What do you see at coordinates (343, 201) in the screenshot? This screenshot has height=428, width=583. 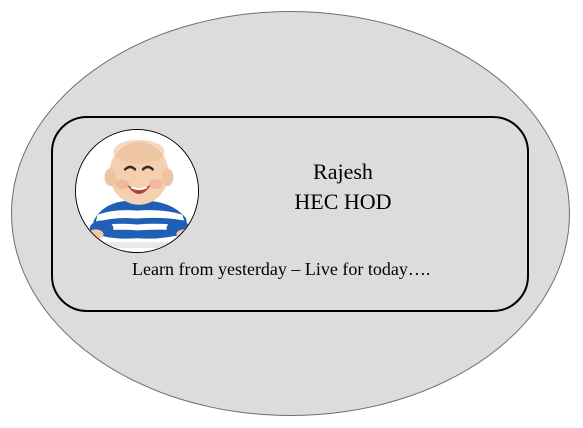 I see `profile-title: HEC HOD` at bounding box center [343, 201].